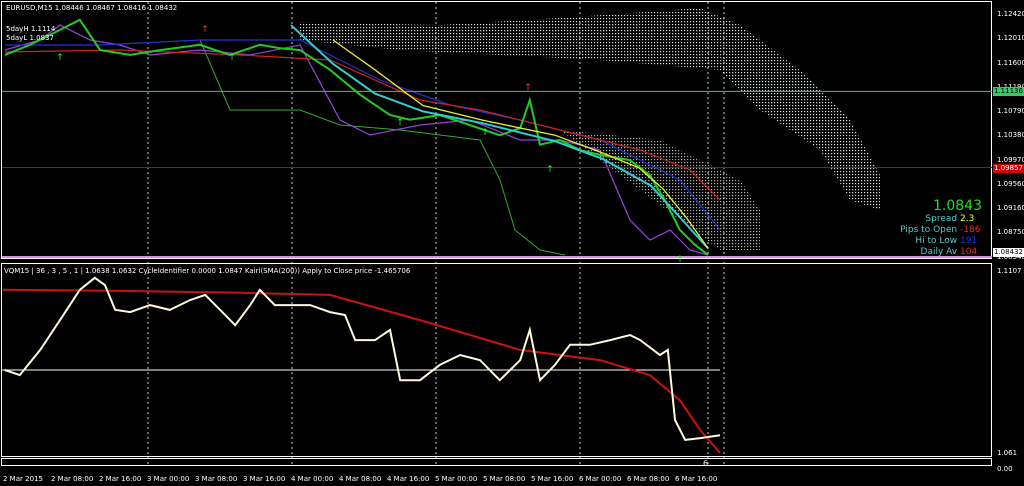  Describe the element at coordinates (1010, 38) in the screenshot. I see `price-axis-tick: 1.12010` at that location.